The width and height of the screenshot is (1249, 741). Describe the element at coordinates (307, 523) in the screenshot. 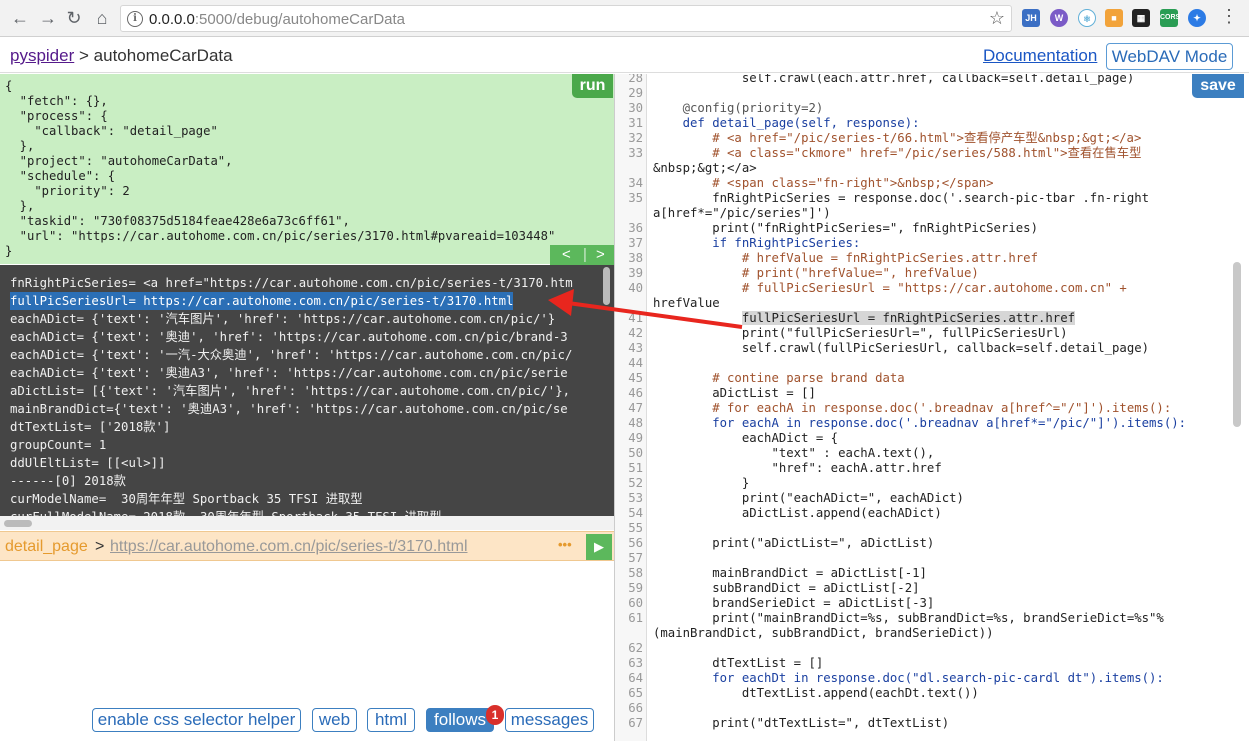

I see `output-footer` at that location.